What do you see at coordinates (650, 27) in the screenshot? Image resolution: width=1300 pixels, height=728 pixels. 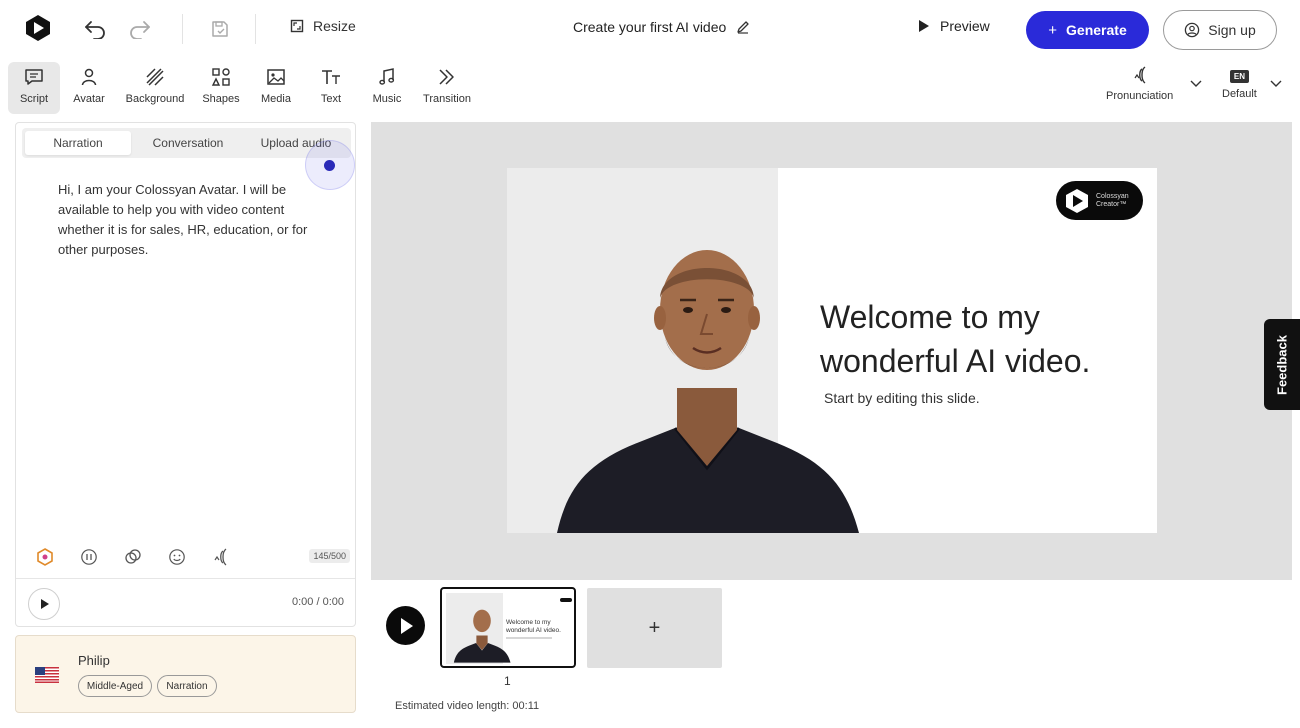 I see `project-title-text: Create your first AI video` at bounding box center [650, 27].